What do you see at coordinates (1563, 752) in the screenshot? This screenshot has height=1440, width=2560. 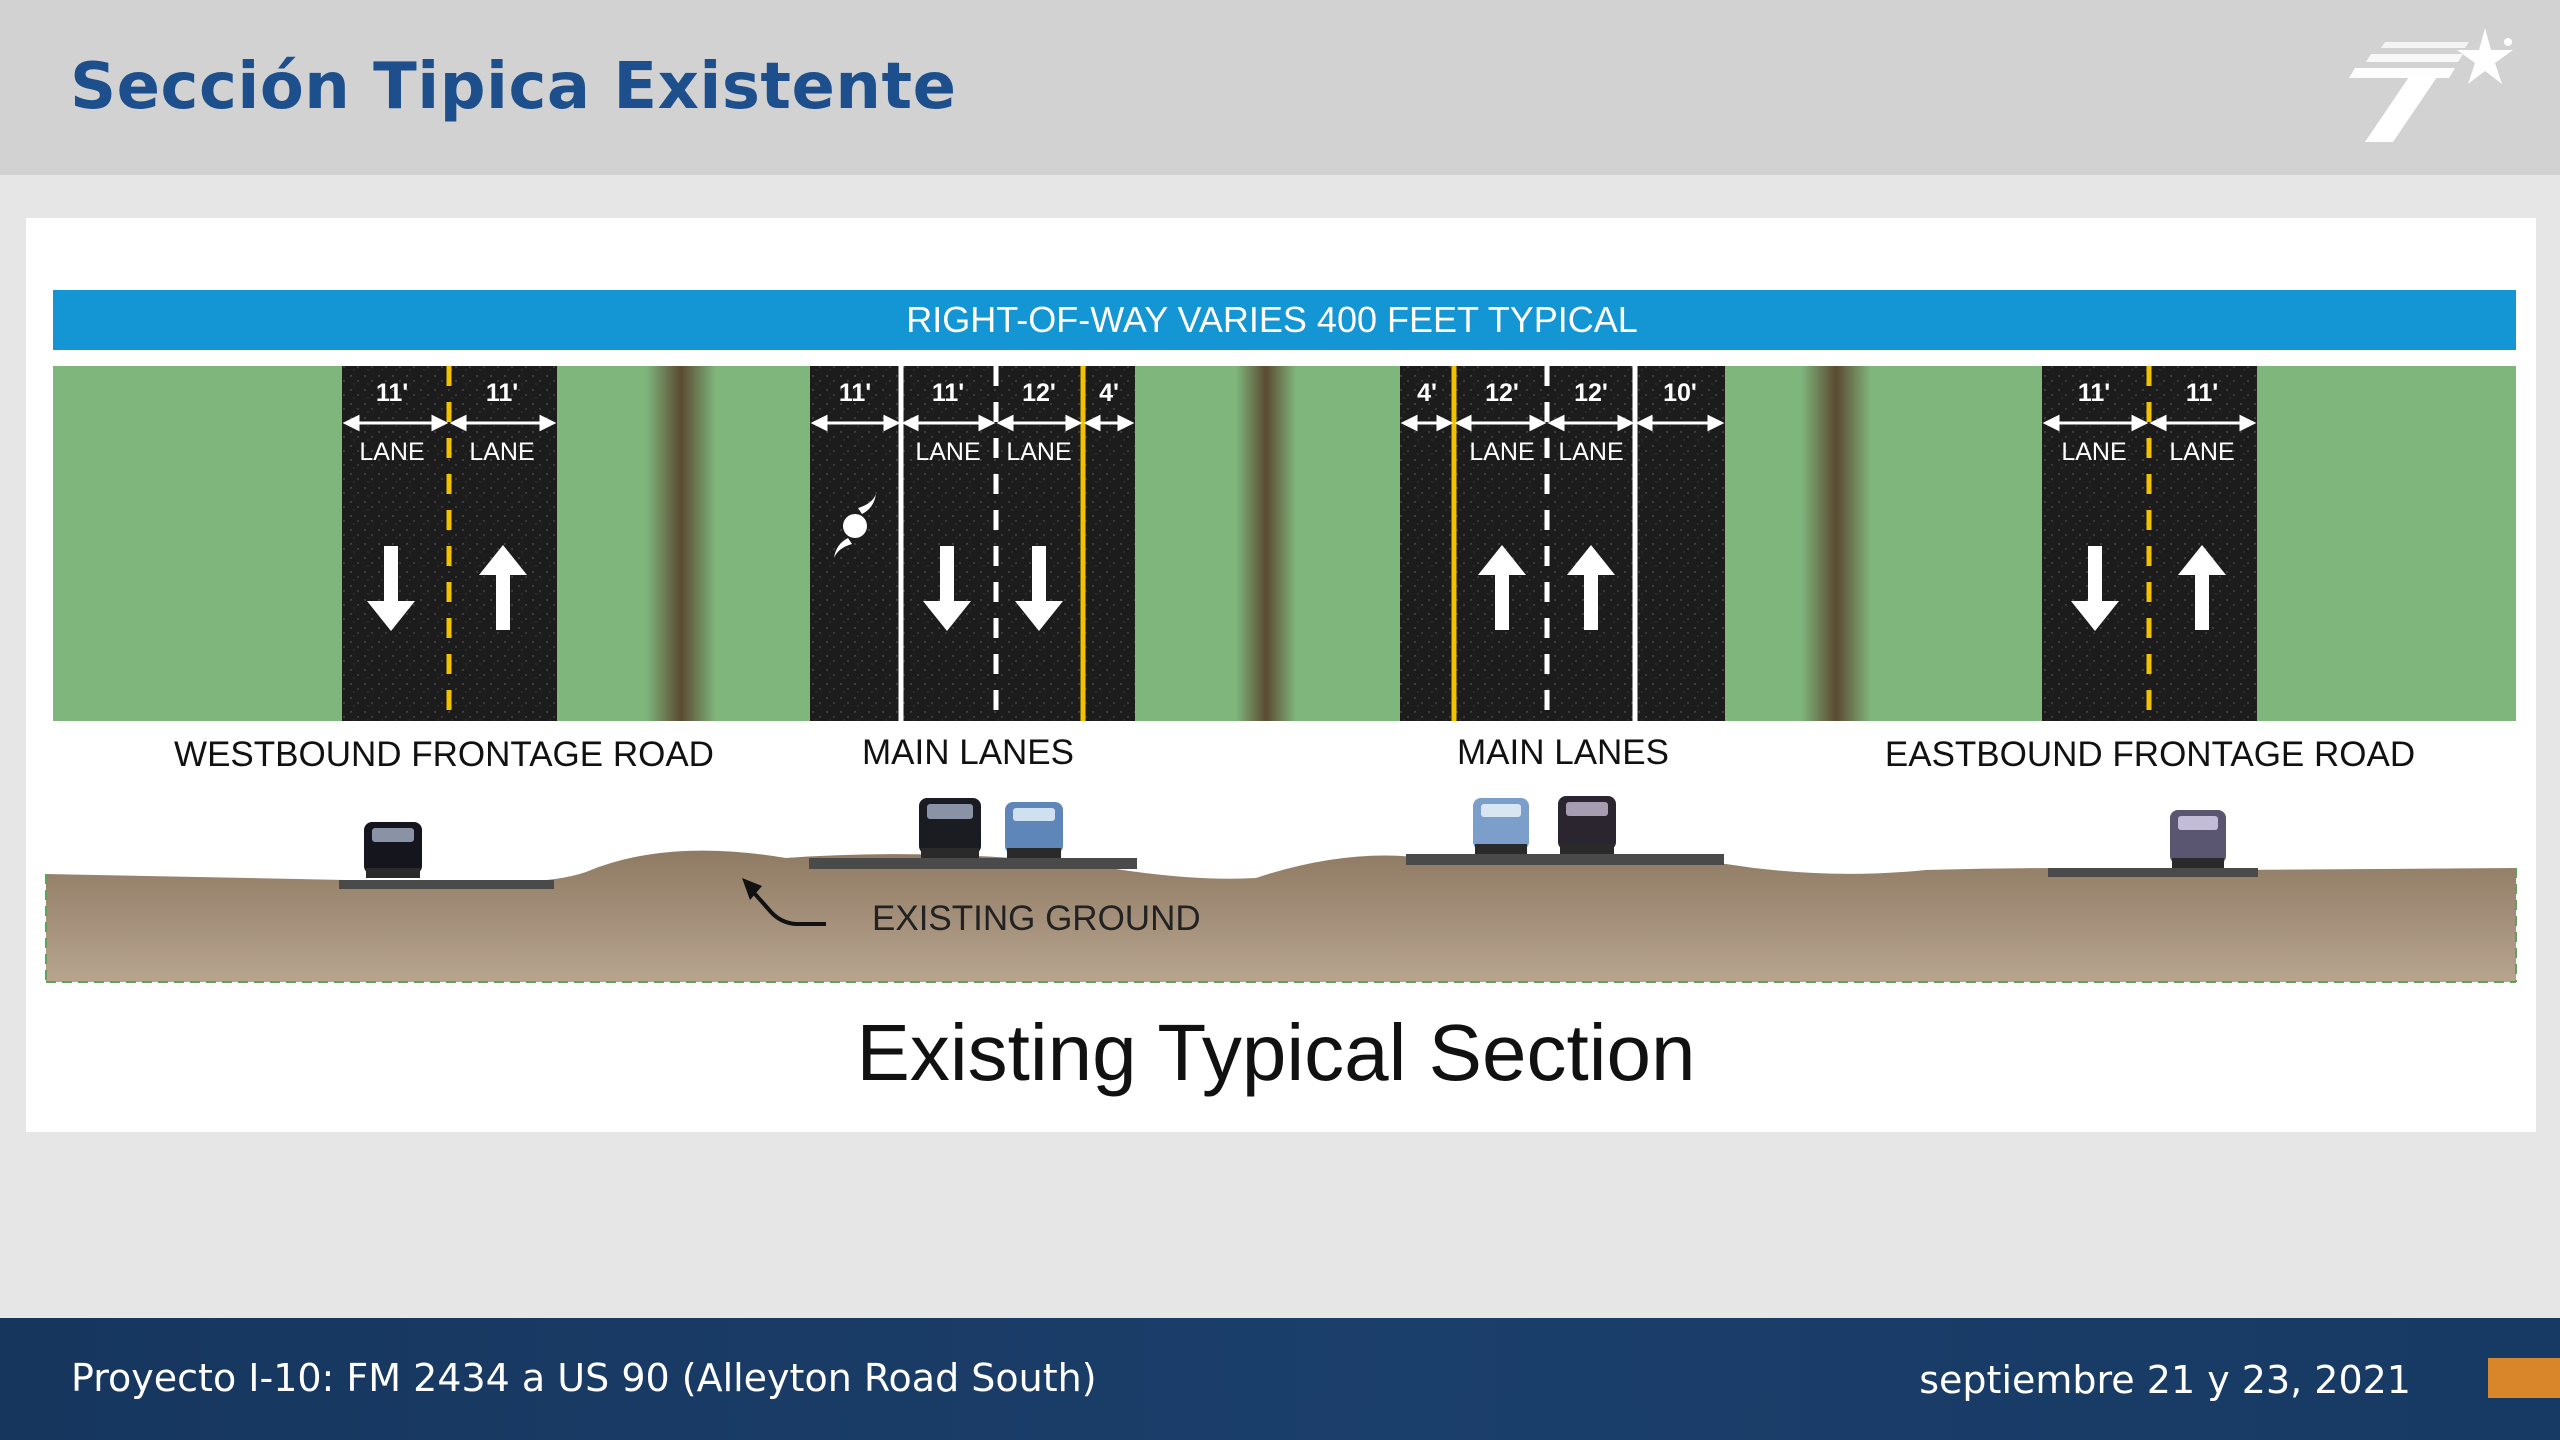 I see `section-label-main-lanes-east: MAIN LANES` at bounding box center [1563, 752].